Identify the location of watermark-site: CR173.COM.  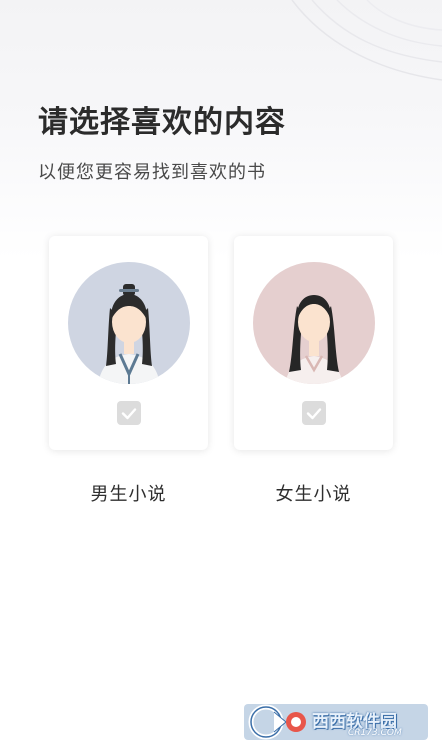
(375, 733).